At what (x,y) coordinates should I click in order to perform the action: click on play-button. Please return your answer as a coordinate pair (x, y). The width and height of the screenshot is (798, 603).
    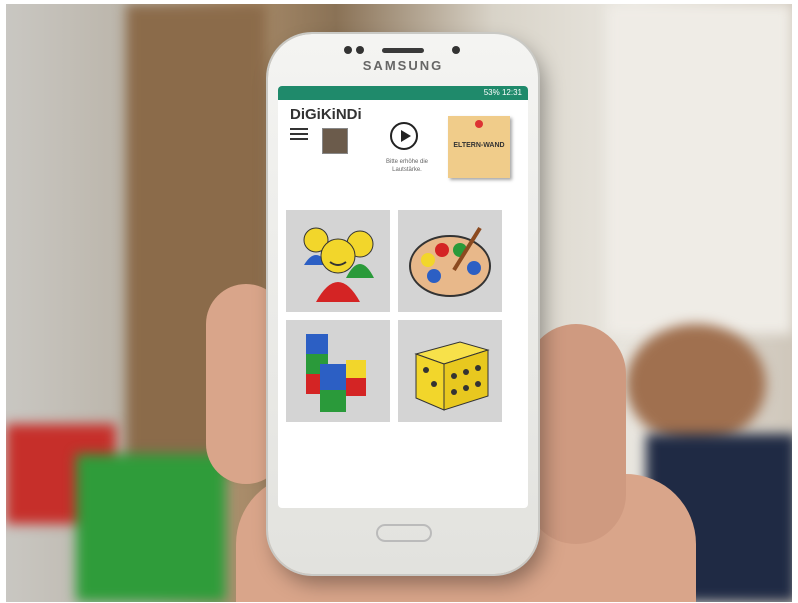
    Looking at the image, I should click on (404, 136).